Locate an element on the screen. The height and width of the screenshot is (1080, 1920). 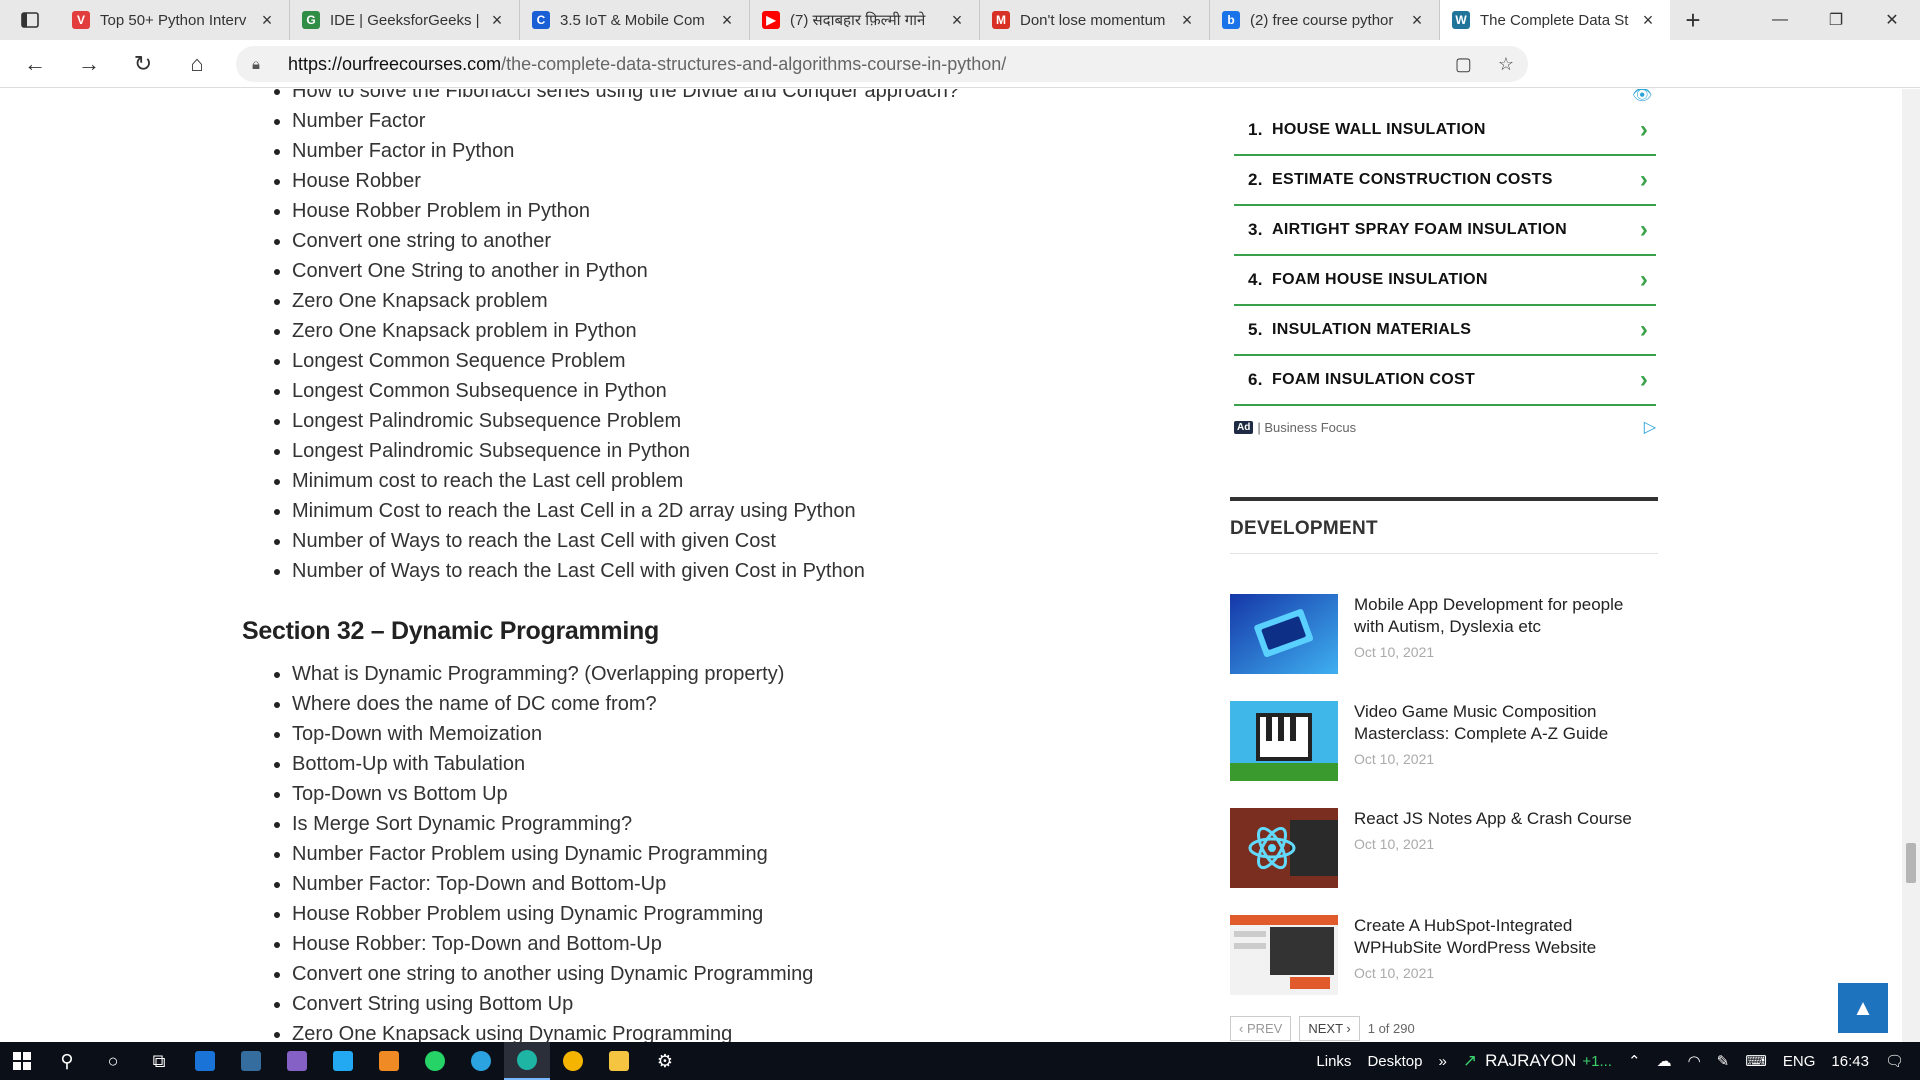
new-tab-button: + is located at coordinates (1693, 20).